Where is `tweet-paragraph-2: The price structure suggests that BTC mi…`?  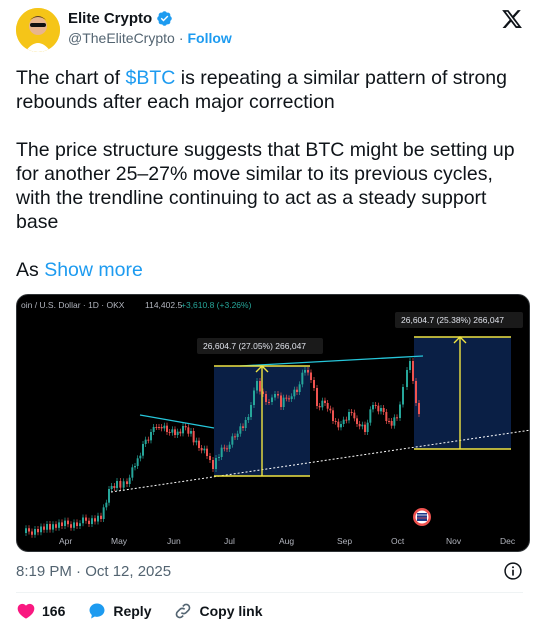
tweet-paragraph-2: The price structure suggests that BTC mi… is located at coordinates (265, 186).